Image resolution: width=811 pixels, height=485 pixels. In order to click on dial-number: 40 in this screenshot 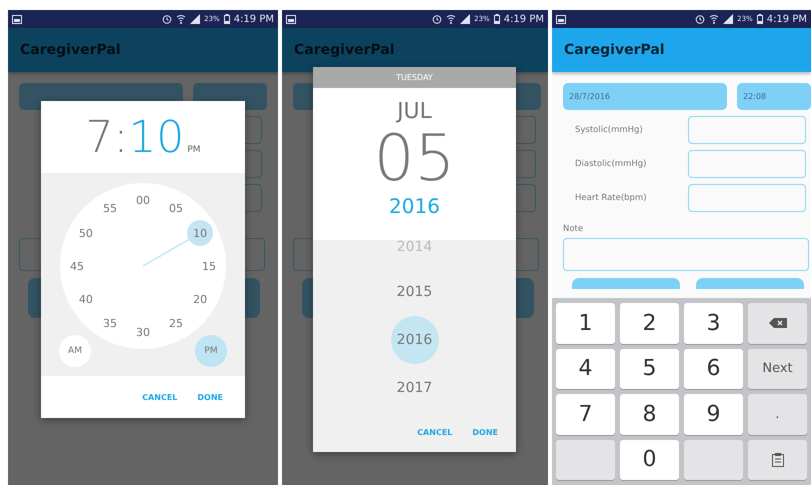, I will do `click(85, 299)`.